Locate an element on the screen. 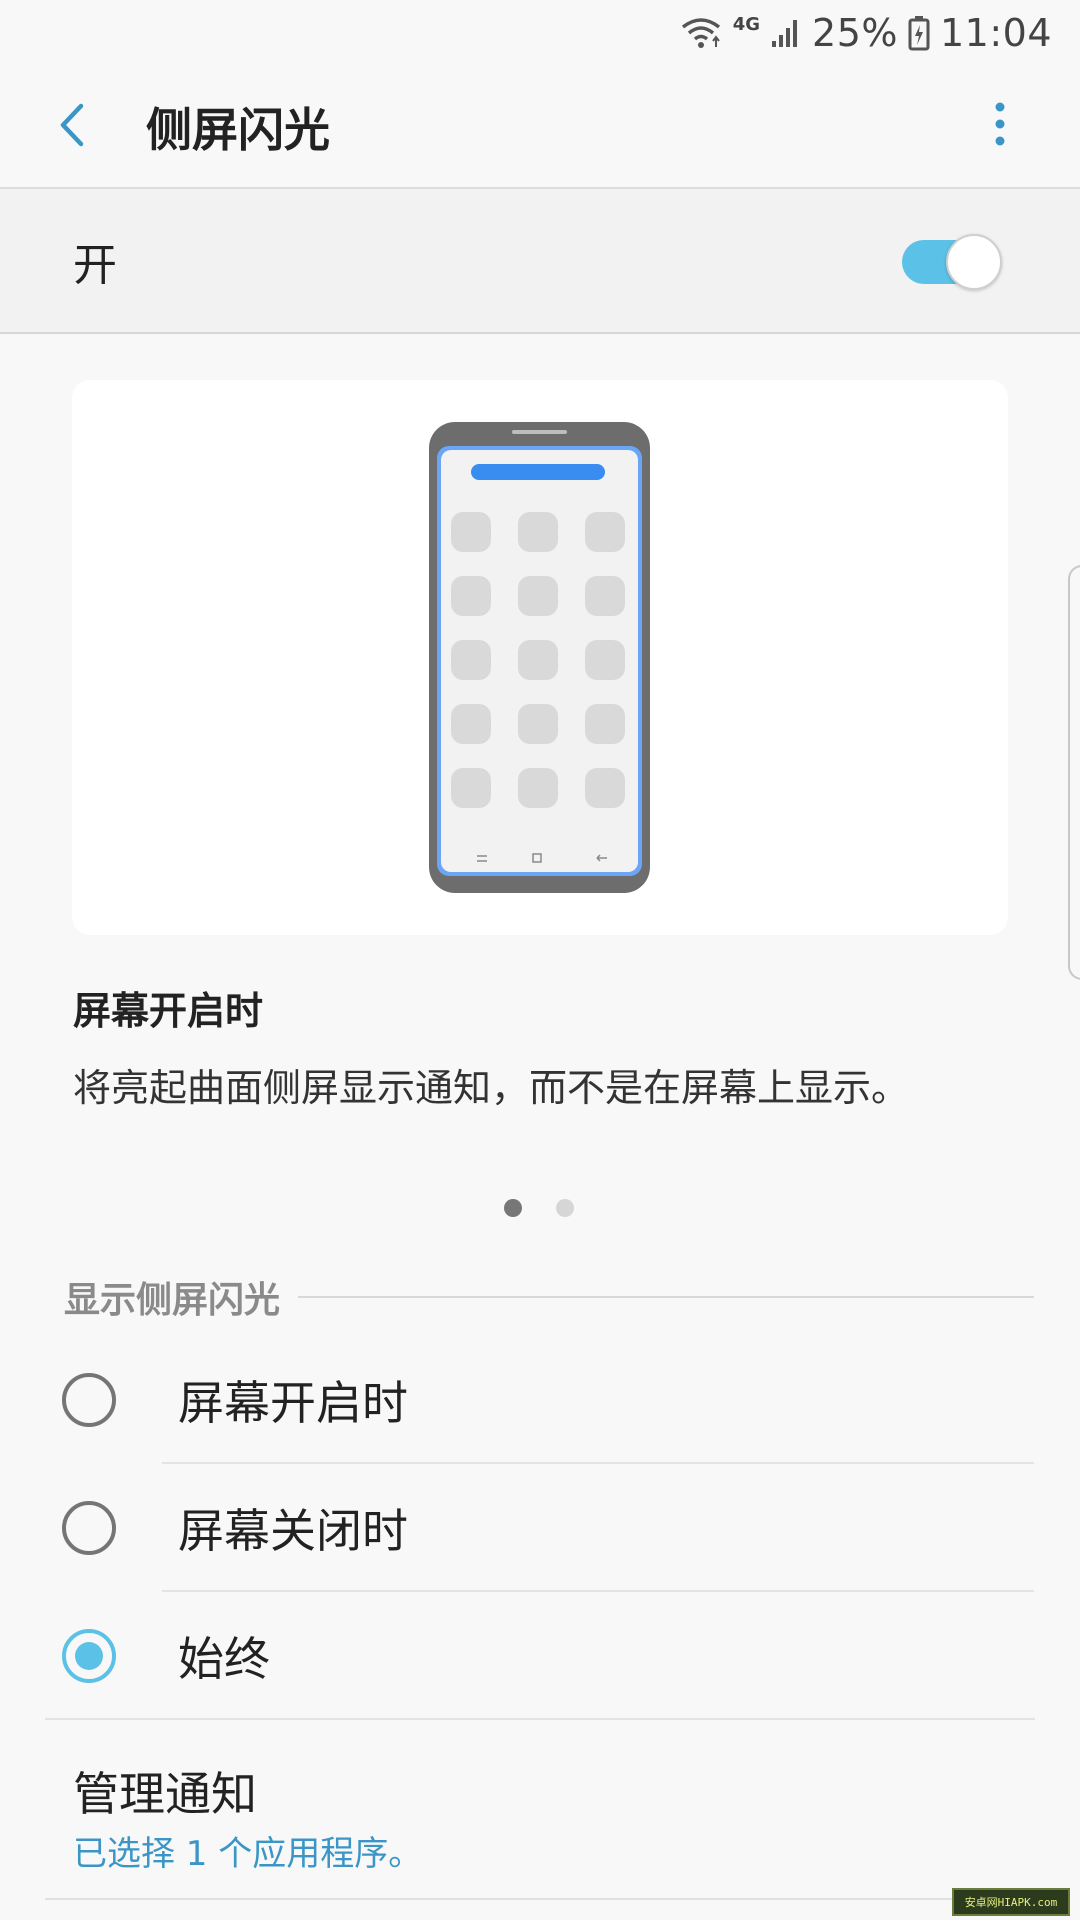  radio-screen-on is located at coordinates (89, 1400).